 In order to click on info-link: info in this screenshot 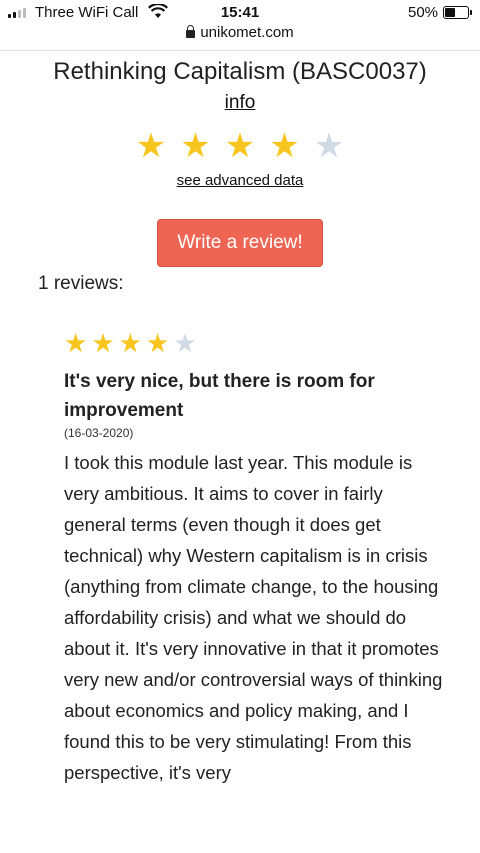, I will do `click(240, 103)`.